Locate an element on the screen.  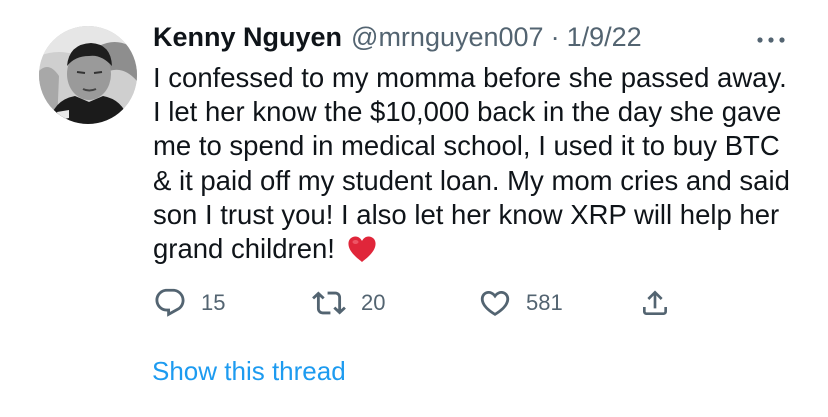
more-icon is located at coordinates (771, 40).